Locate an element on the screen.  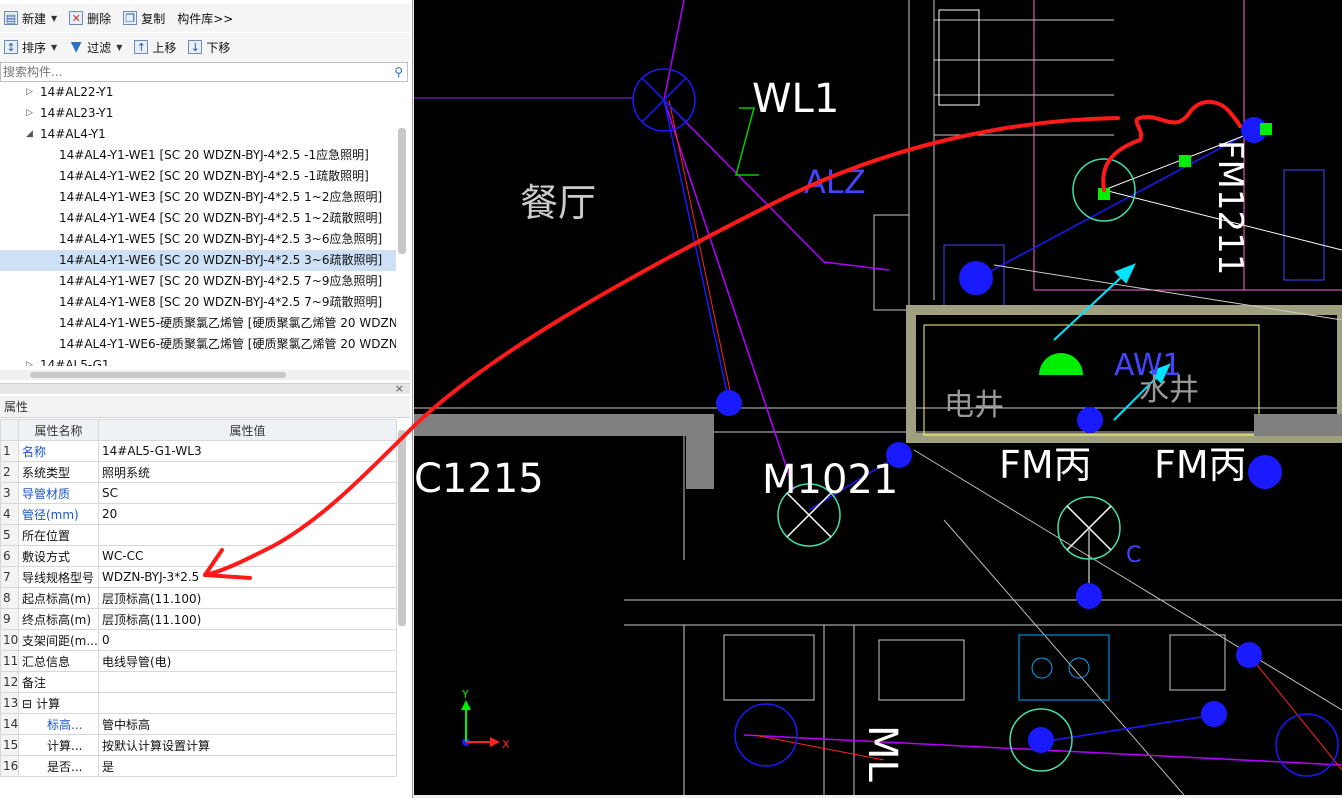
sort-button: ↕ 排序 ▼ is located at coordinates (30, 47).